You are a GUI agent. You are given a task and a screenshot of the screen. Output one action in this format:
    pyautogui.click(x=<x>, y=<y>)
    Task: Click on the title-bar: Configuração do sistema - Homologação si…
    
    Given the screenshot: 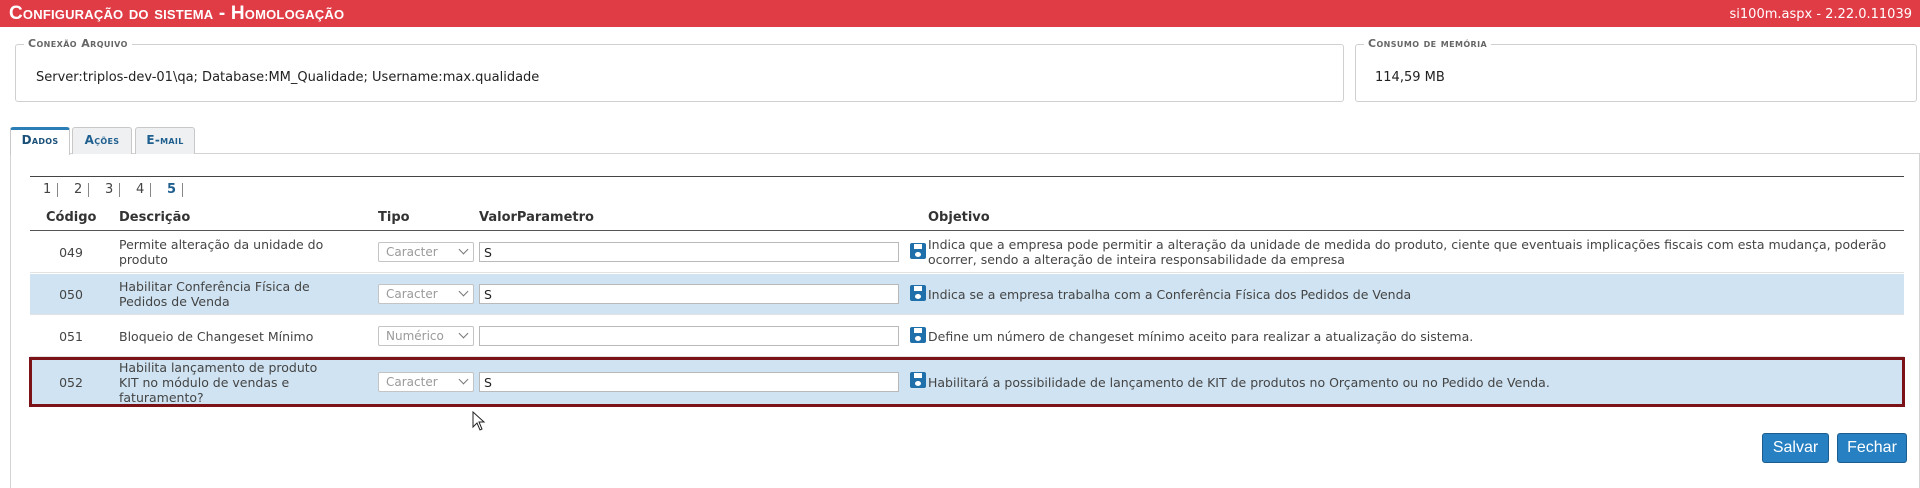 What is the action you would take?
    pyautogui.click(x=960, y=13)
    